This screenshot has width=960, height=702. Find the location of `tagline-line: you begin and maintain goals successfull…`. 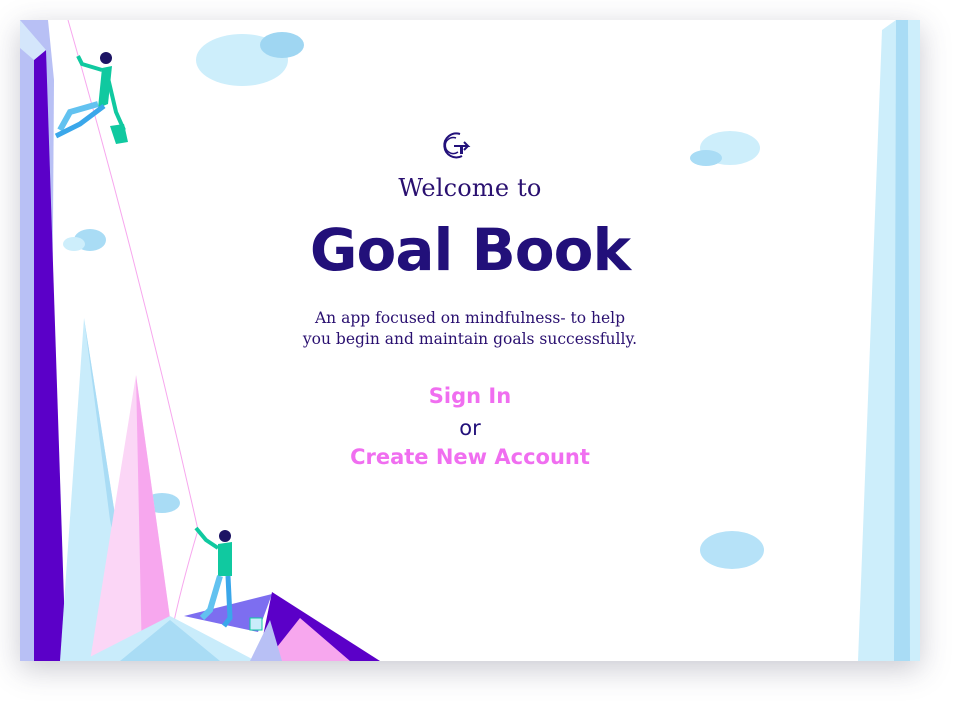

tagline-line: you begin and maintain goals successfull… is located at coordinates (470, 339).